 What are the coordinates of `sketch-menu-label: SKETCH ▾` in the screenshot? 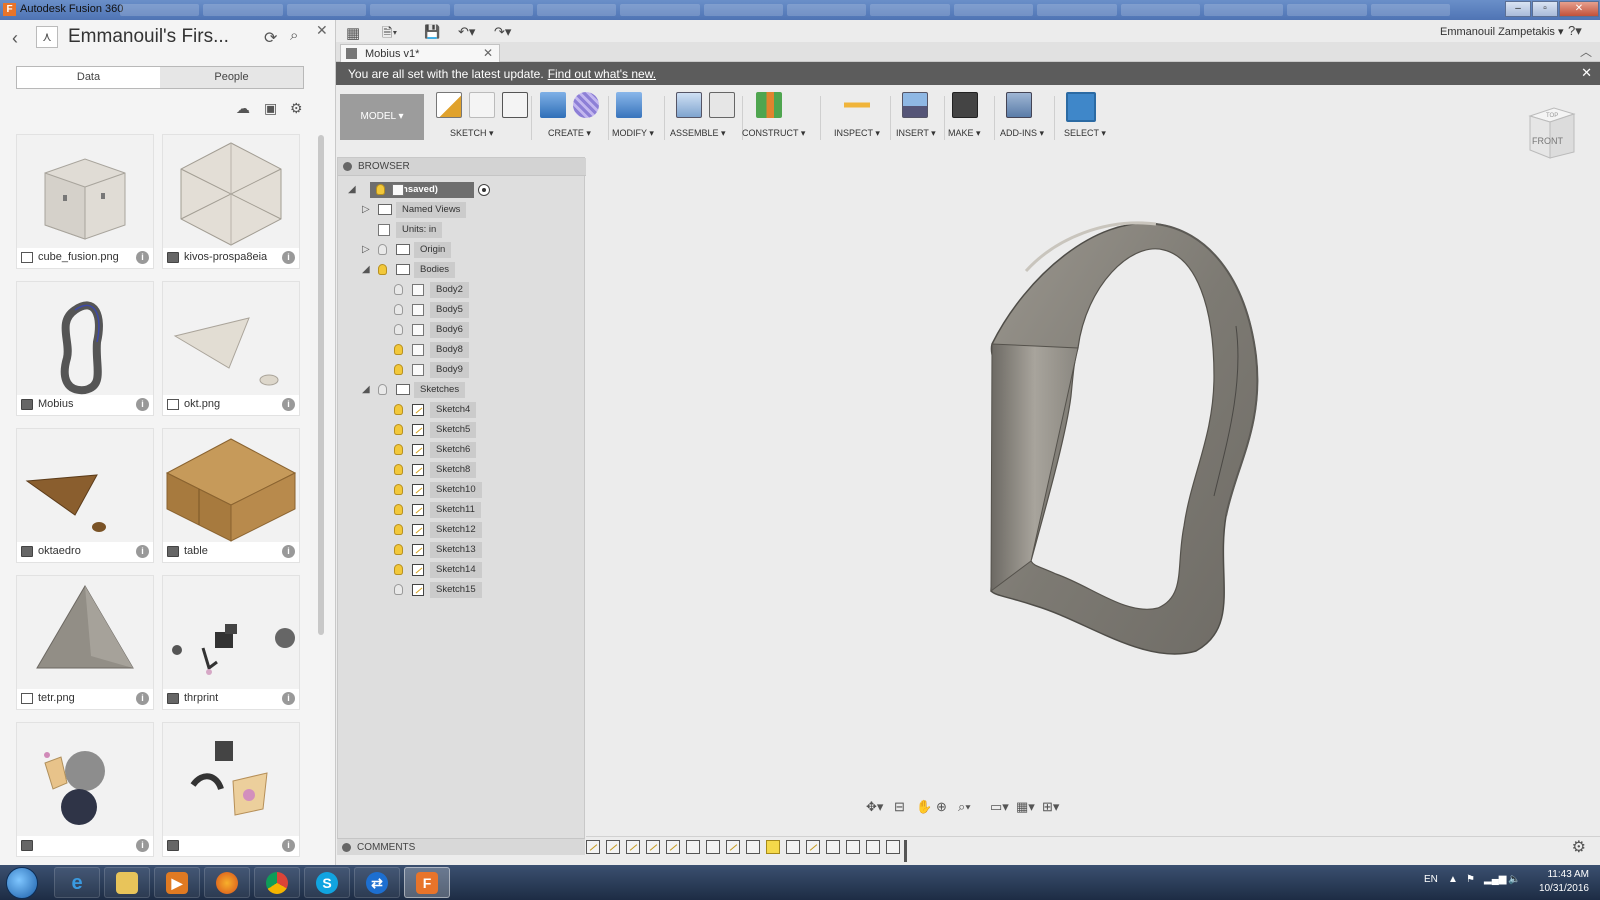 It's located at (472, 133).